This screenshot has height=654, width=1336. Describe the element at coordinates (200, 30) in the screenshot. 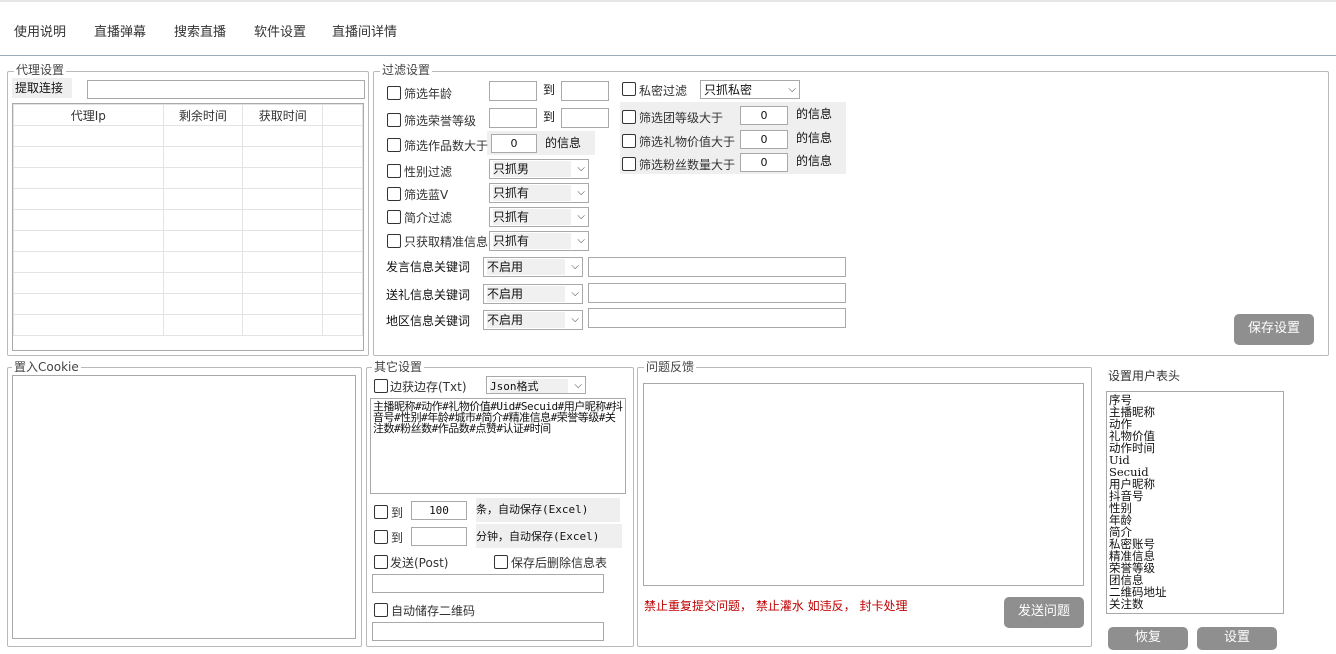

I see `menu-search-live: 搜索直播` at that location.